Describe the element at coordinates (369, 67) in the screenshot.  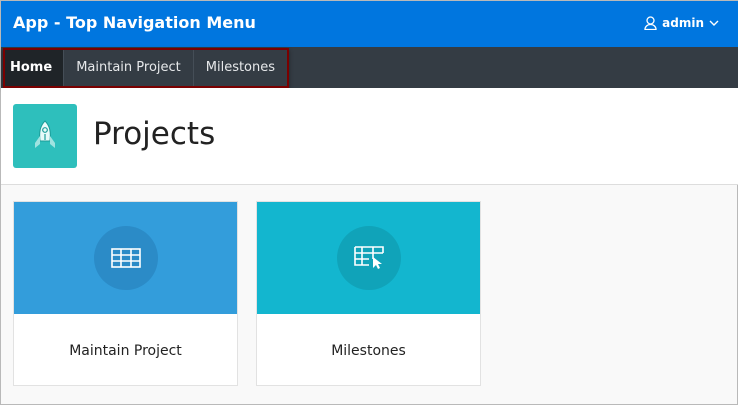
I see `top-nav-bar: Home Maintain Project Milestones` at that location.